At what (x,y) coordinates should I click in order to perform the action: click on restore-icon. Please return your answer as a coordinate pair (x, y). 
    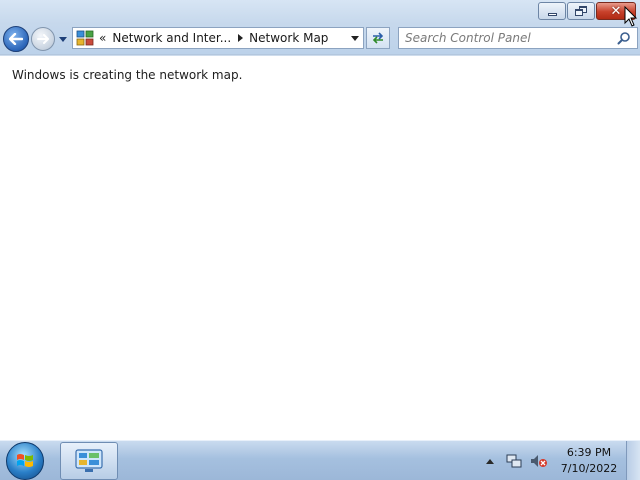
    Looking at the image, I should click on (581, 11).